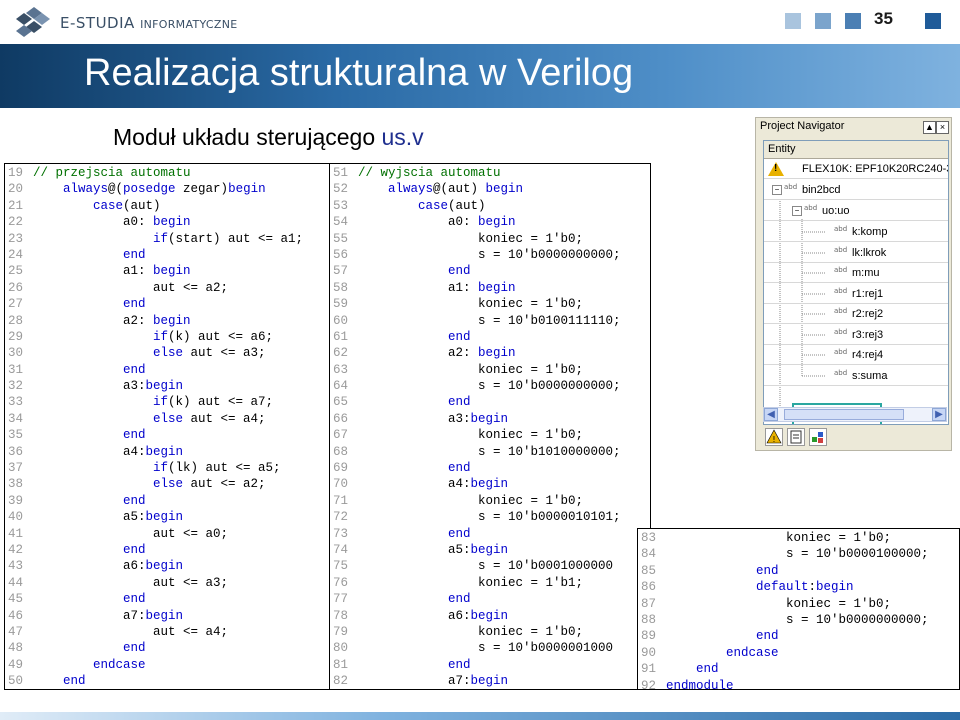  Describe the element at coordinates (341, 271) in the screenshot. I see `line-number: 57` at that location.